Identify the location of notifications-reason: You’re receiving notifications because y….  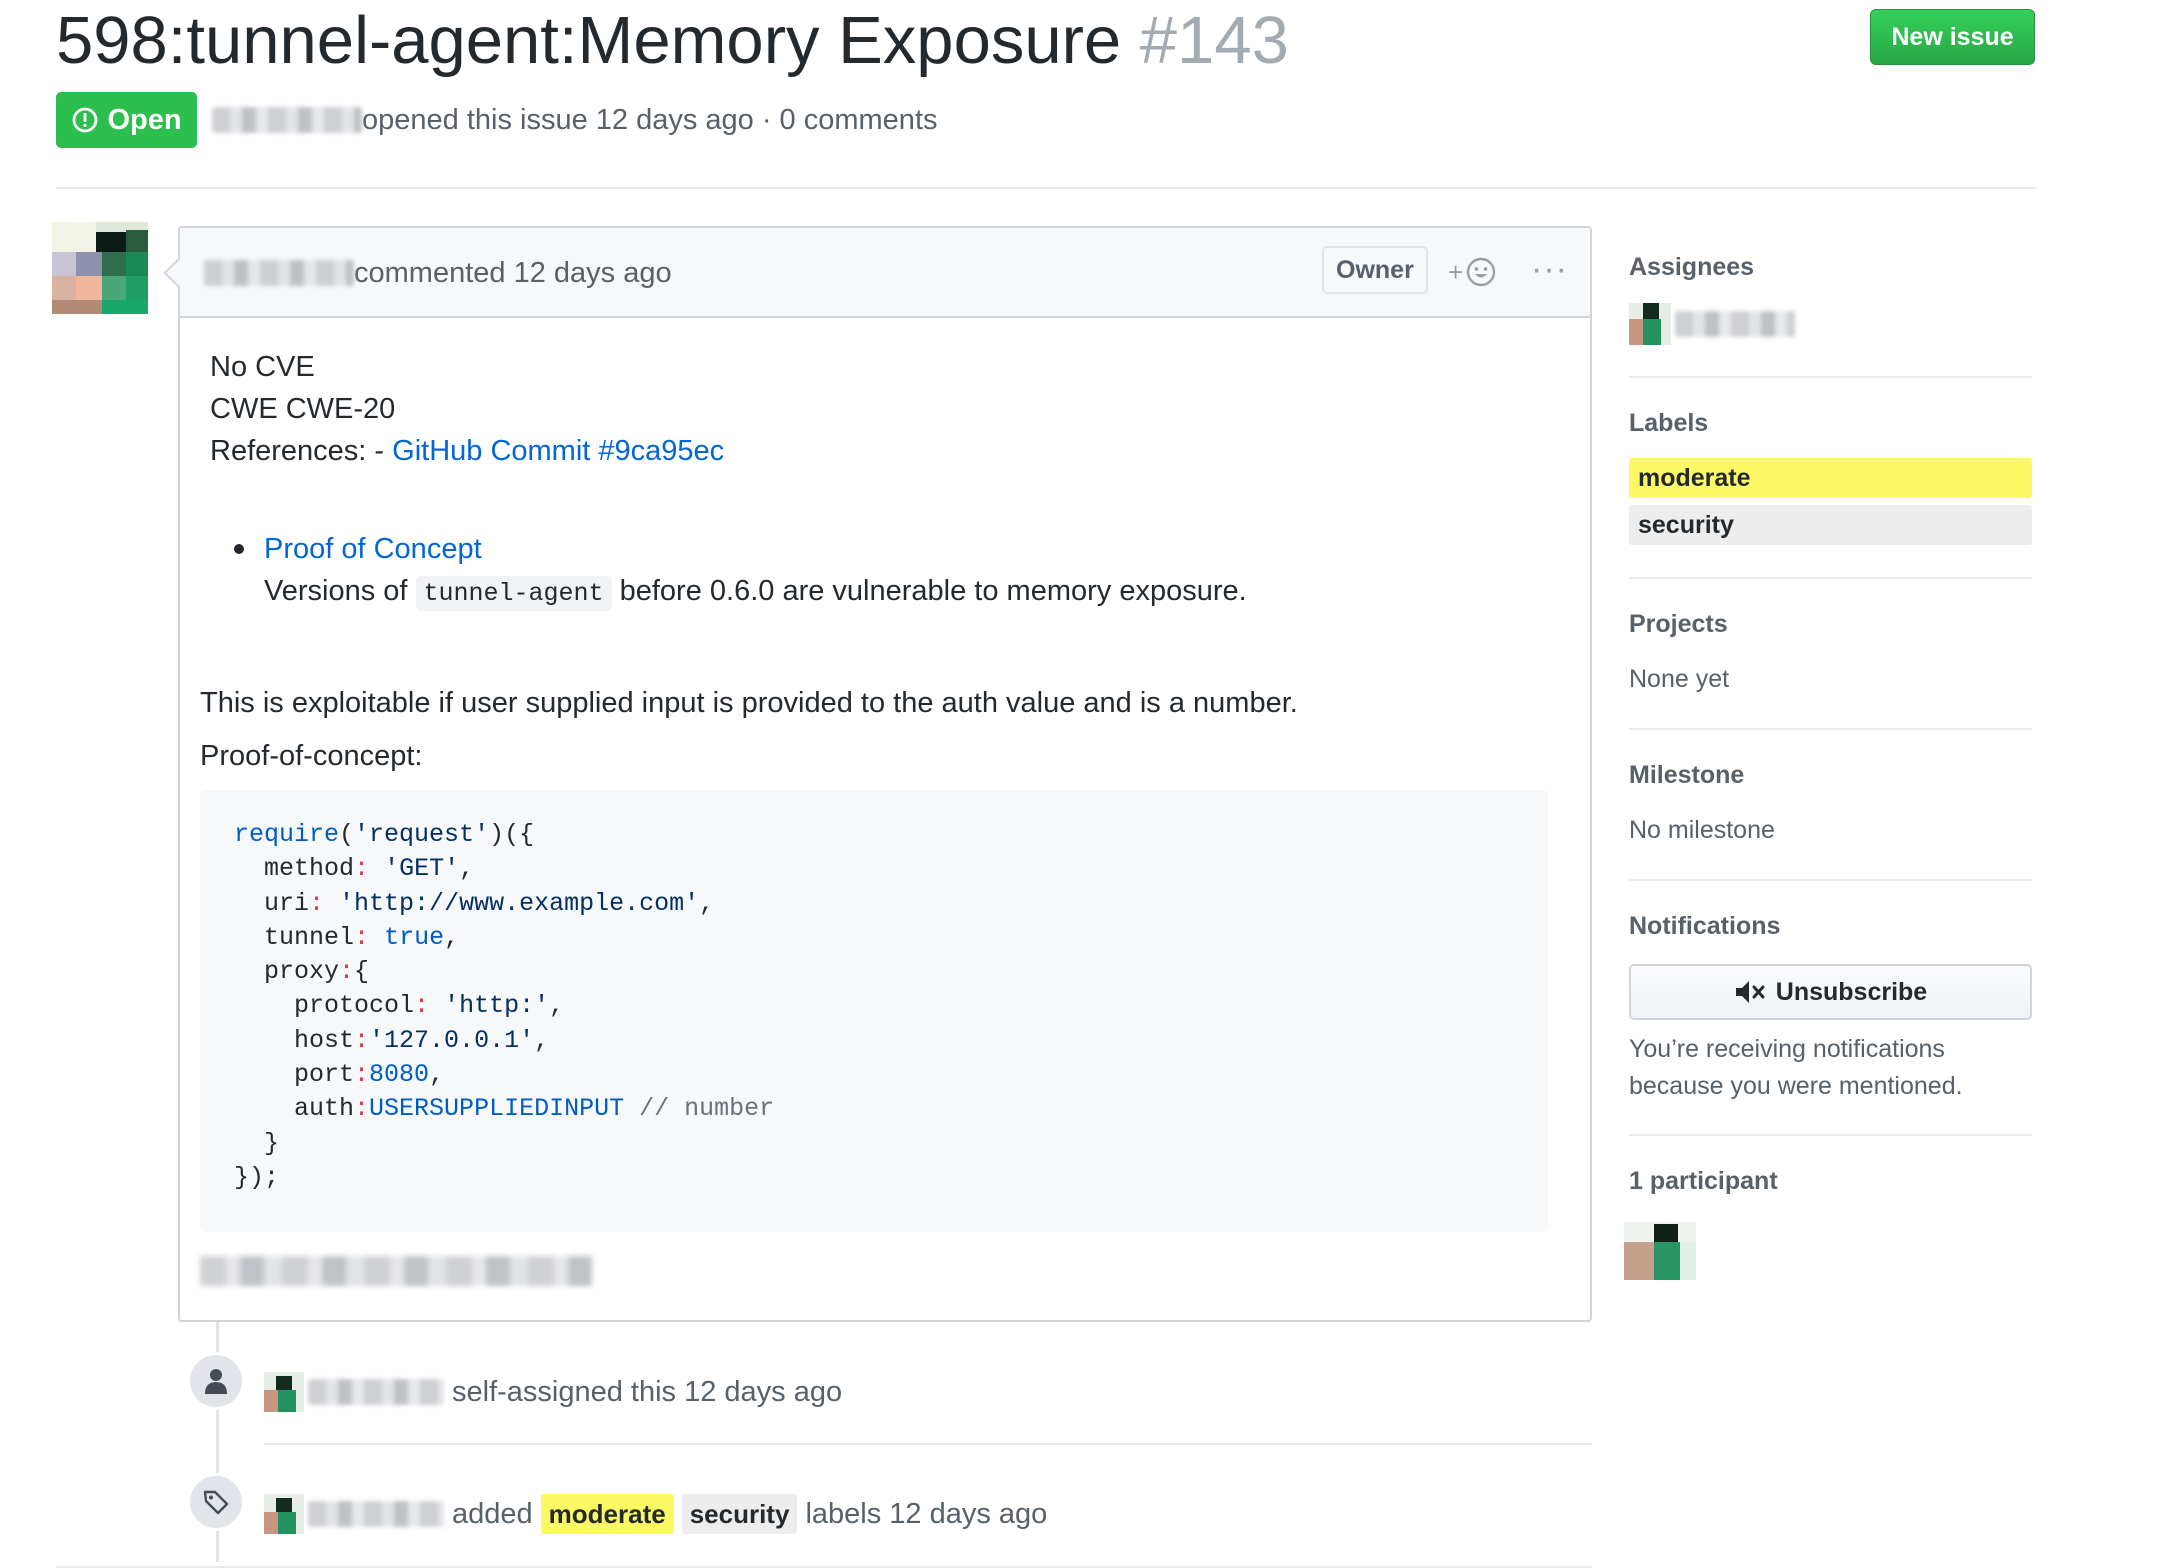
(1830, 1068).